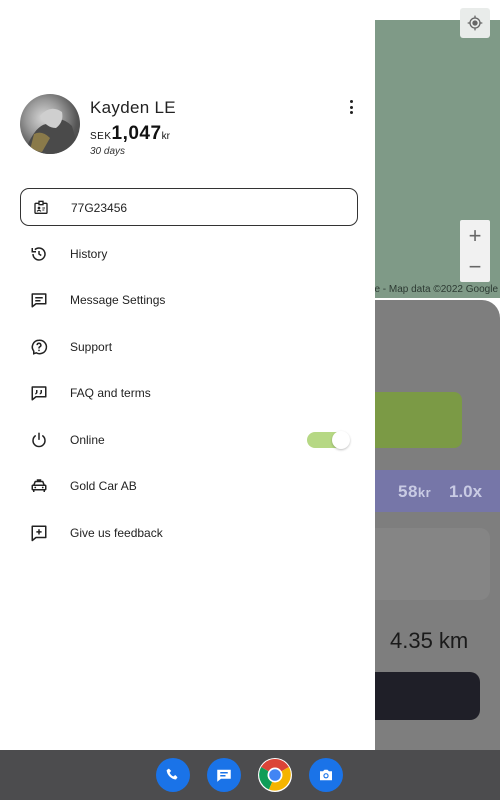 The width and height of the screenshot is (500, 800). Describe the element at coordinates (189, 533) in the screenshot. I see `menu-item-feedback: Give us feedback` at that location.